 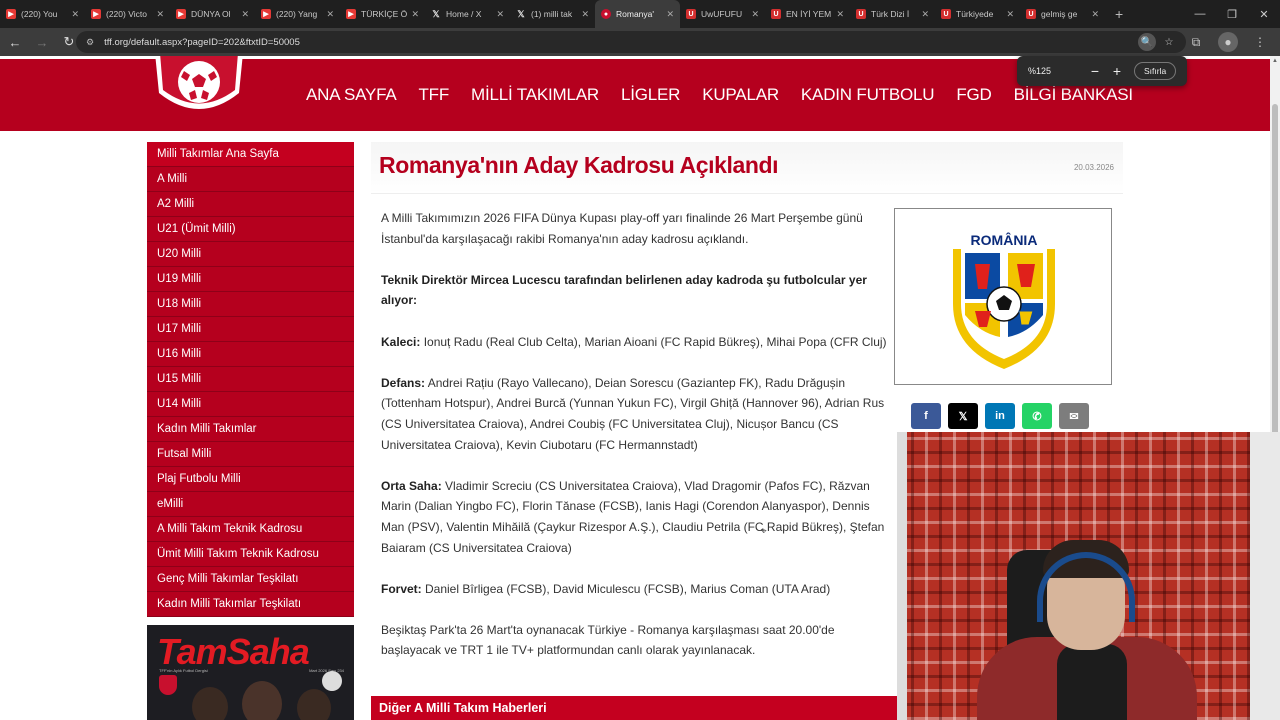 What do you see at coordinates (1260, 42) in the screenshot?
I see `menu-kebab-icon: ⋮` at bounding box center [1260, 42].